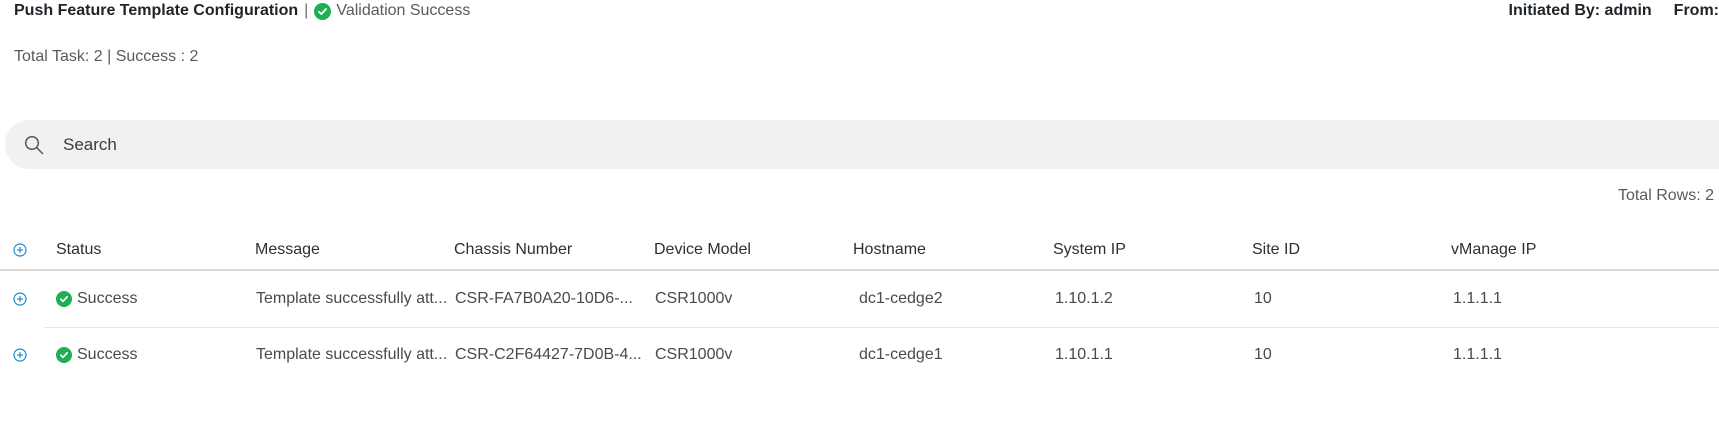  What do you see at coordinates (513, 249) in the screenshot?
I see `column-header-chassis-number: Chassis Number` at bounding box center [513, 249].